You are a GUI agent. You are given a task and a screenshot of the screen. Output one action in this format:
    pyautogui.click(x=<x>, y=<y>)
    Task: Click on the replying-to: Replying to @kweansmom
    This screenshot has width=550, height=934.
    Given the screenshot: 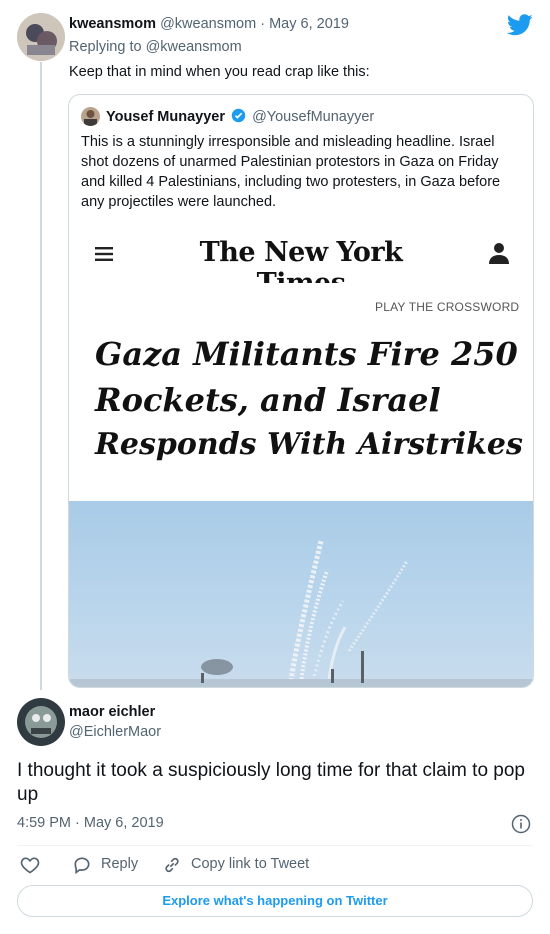 What is the action you would take?
    pyautogui.click(x=155, y=47)
    